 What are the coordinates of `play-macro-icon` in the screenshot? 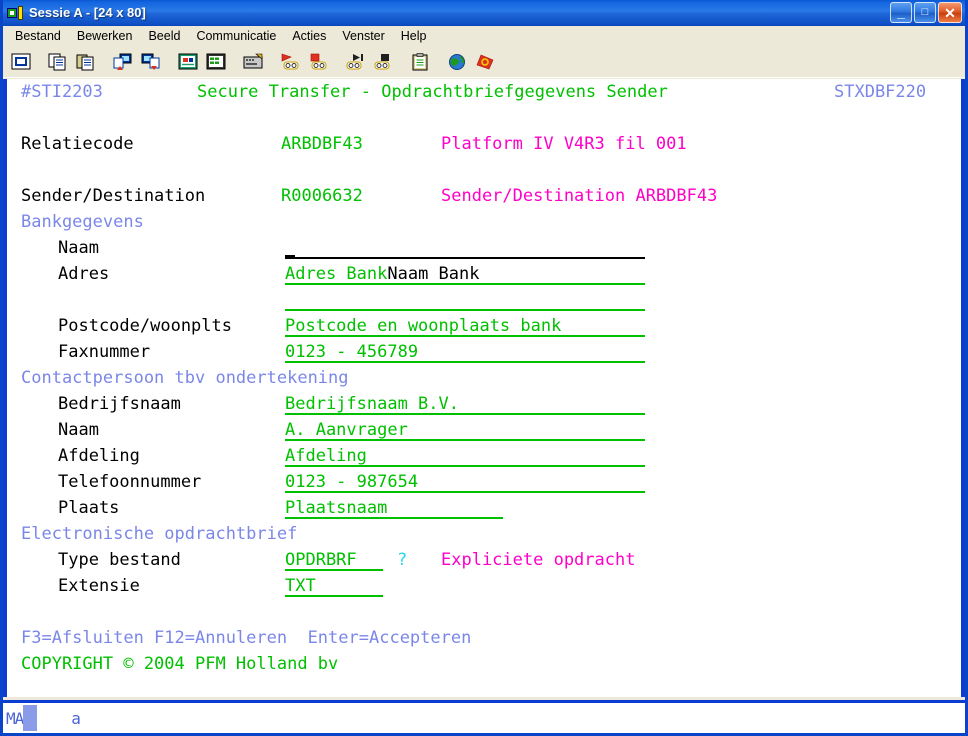 It's located at (355, 61).